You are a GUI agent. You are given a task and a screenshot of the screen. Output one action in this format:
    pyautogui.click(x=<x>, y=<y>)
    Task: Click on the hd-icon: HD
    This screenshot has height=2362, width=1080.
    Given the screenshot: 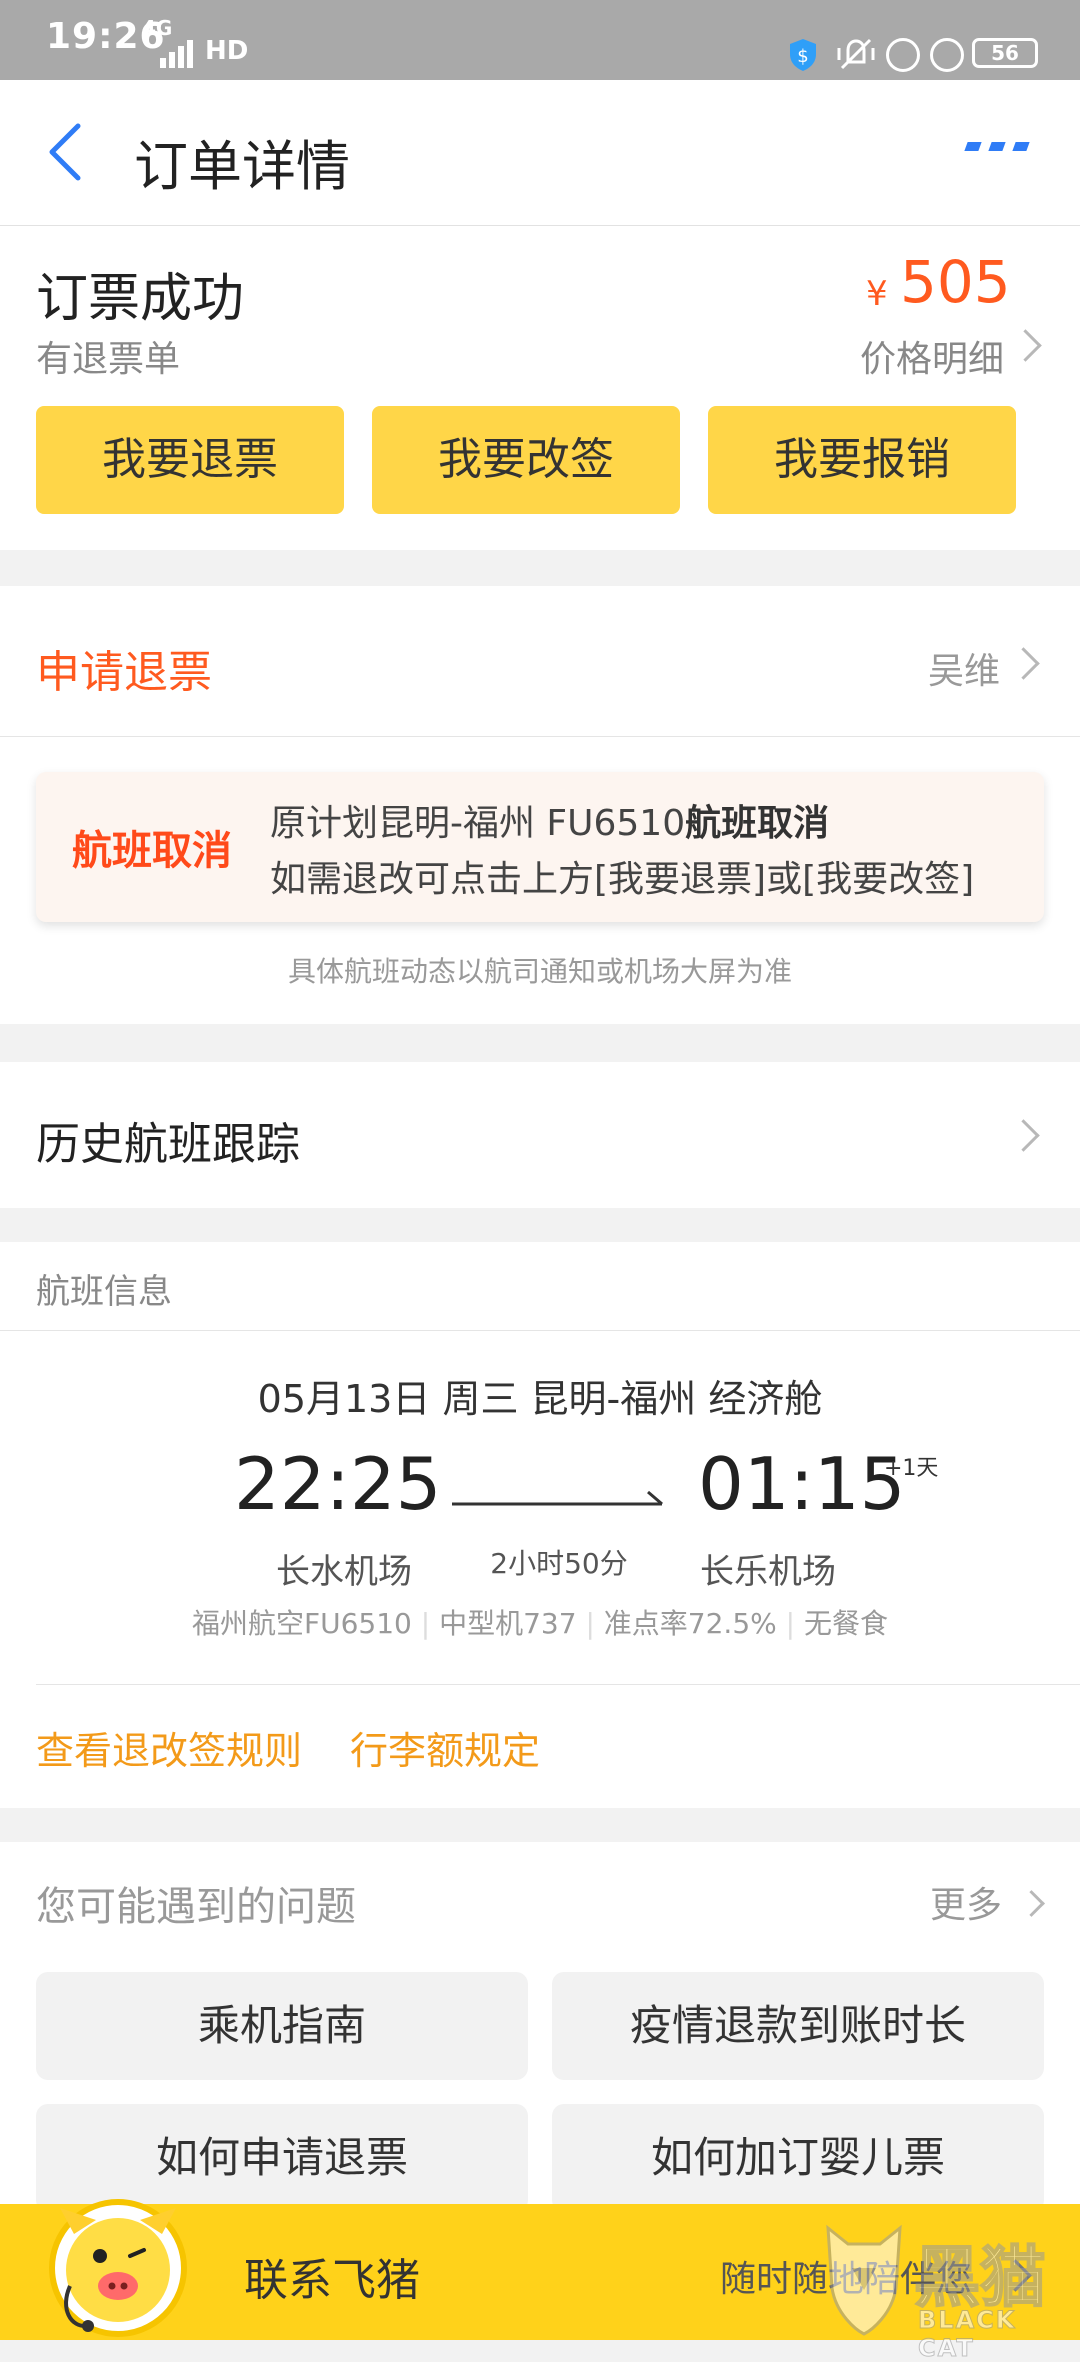 What is the action you would take?
    pyautogui.click(x=227, y=51)
    